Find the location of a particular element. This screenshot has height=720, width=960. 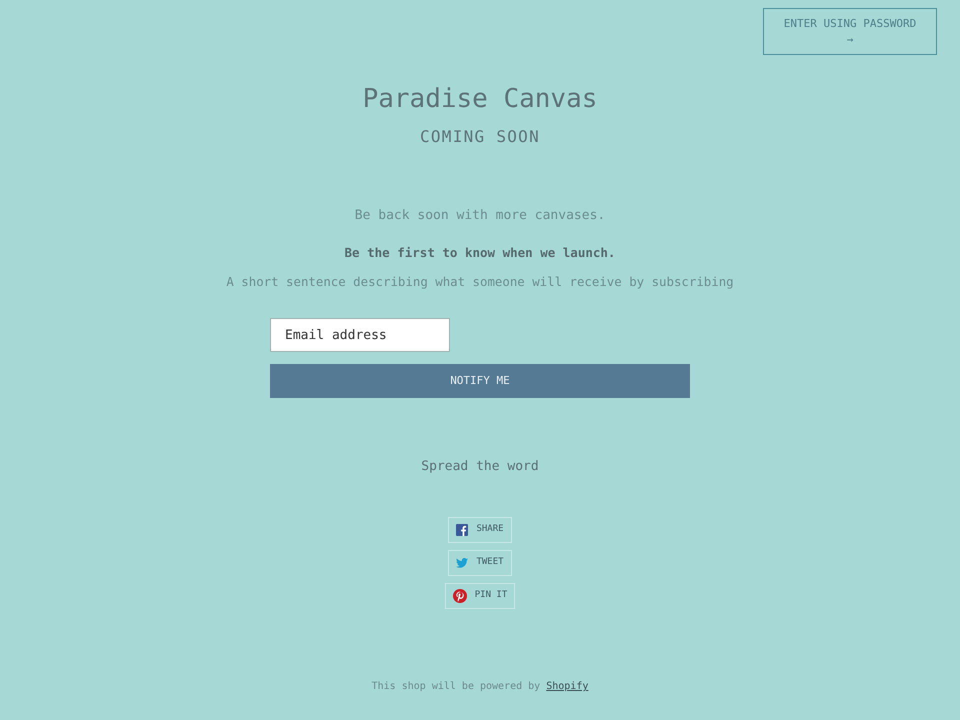

bird-icon is located at coordinates (462, 563).